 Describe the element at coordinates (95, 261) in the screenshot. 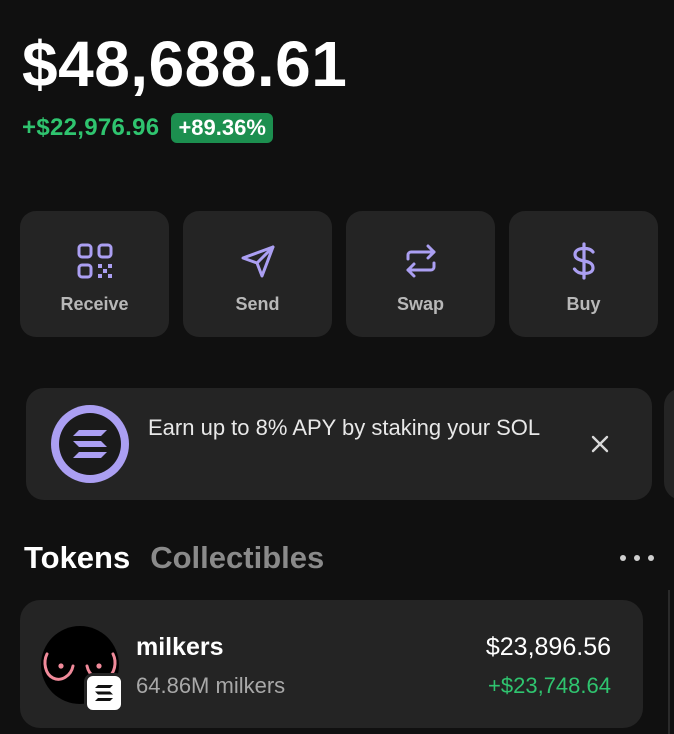

I see `qr-code-icon` at that location.